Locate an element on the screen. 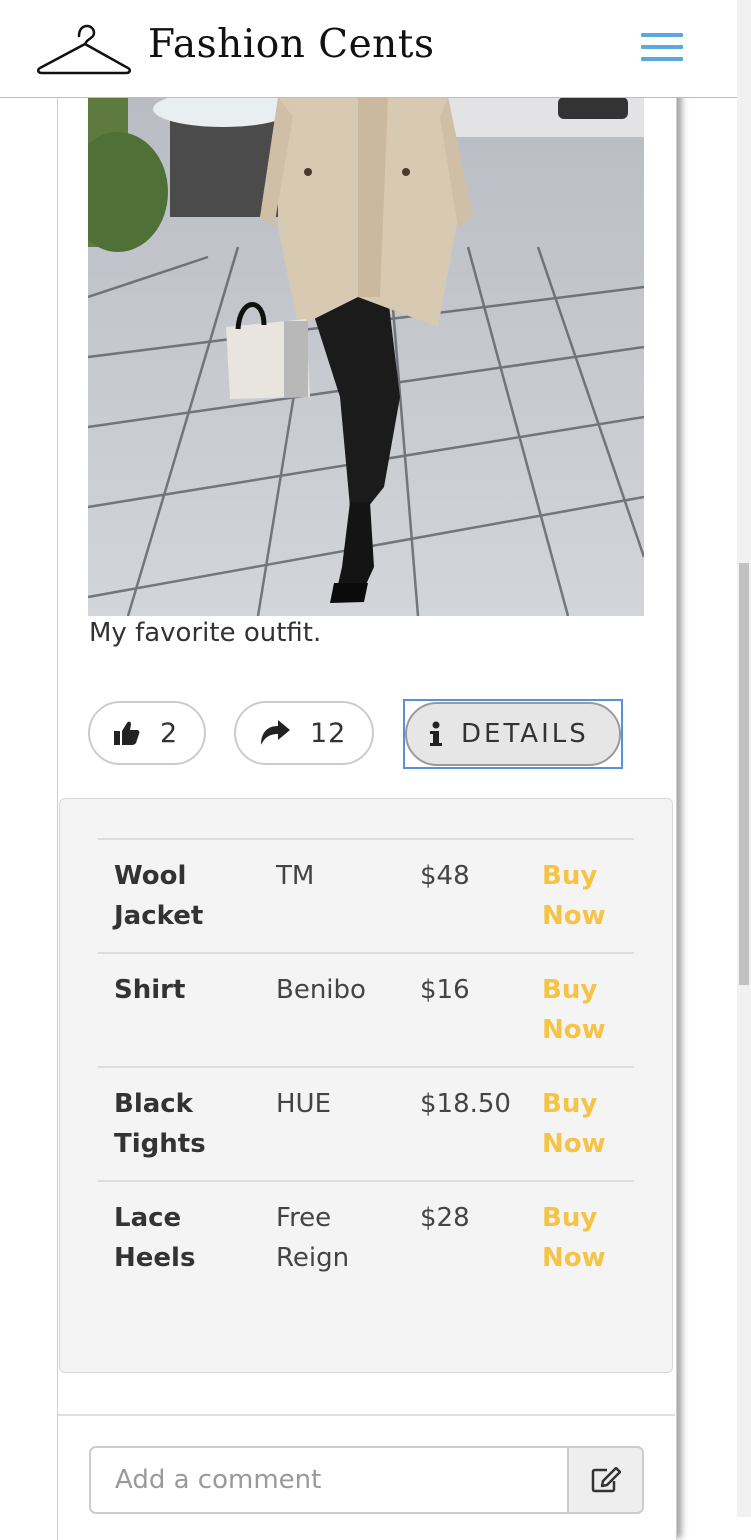 This screenshot has width=751, height=1540. table-row: Black Tights HUE $18.50 Buy Now is located at coordinates (366, 1123).